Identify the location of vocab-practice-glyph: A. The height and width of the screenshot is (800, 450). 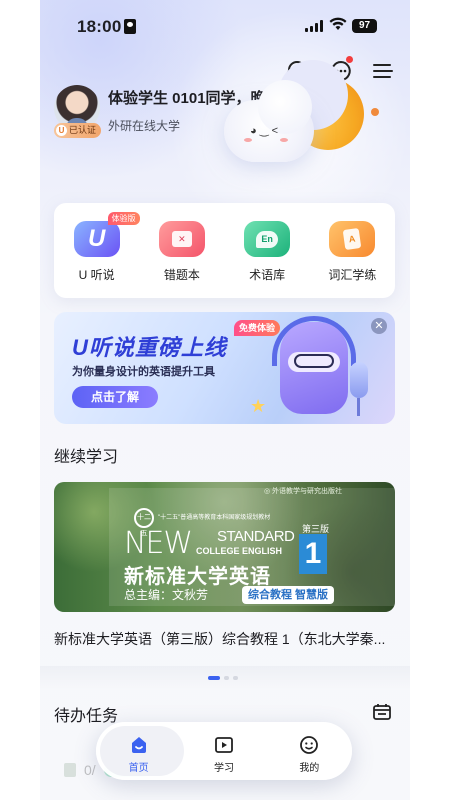
(352, 239).